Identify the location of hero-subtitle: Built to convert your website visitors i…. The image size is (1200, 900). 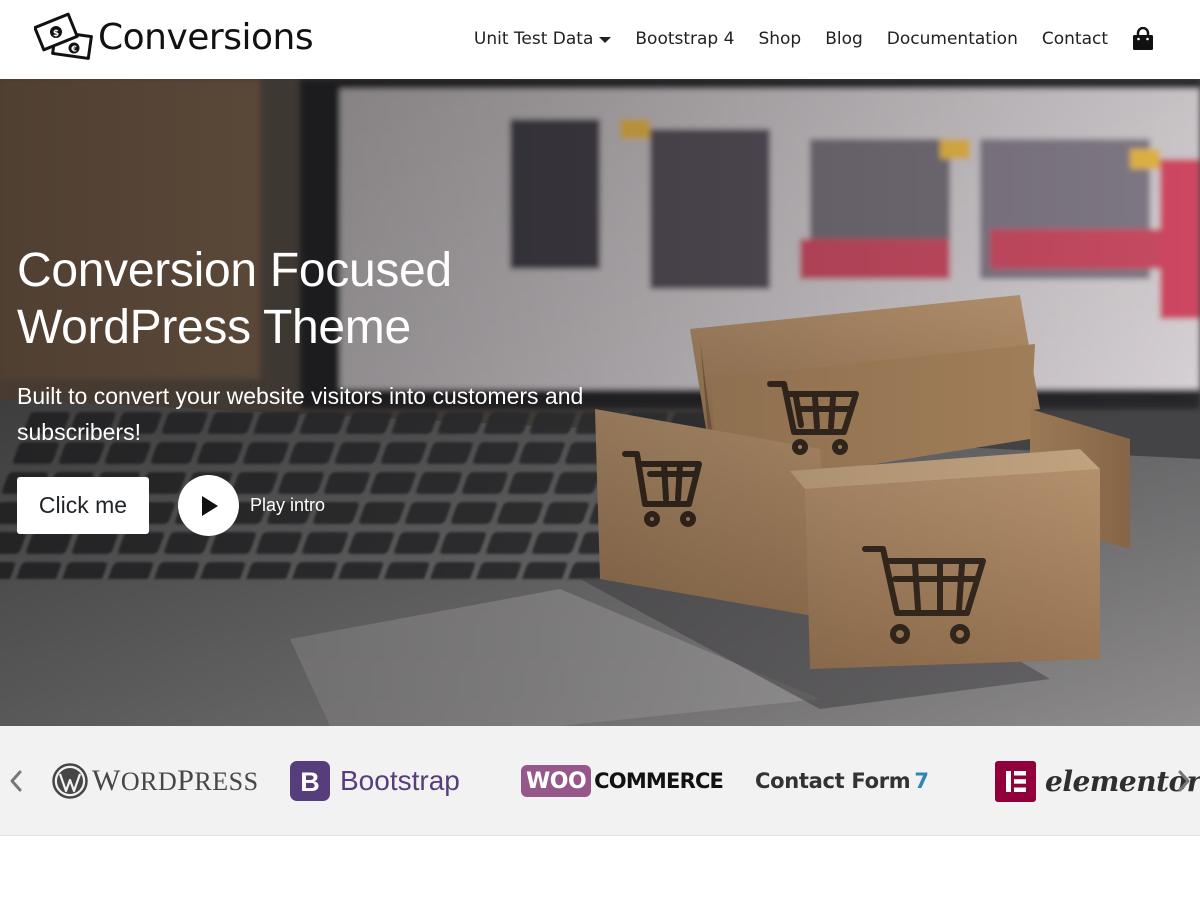
(300, 414).